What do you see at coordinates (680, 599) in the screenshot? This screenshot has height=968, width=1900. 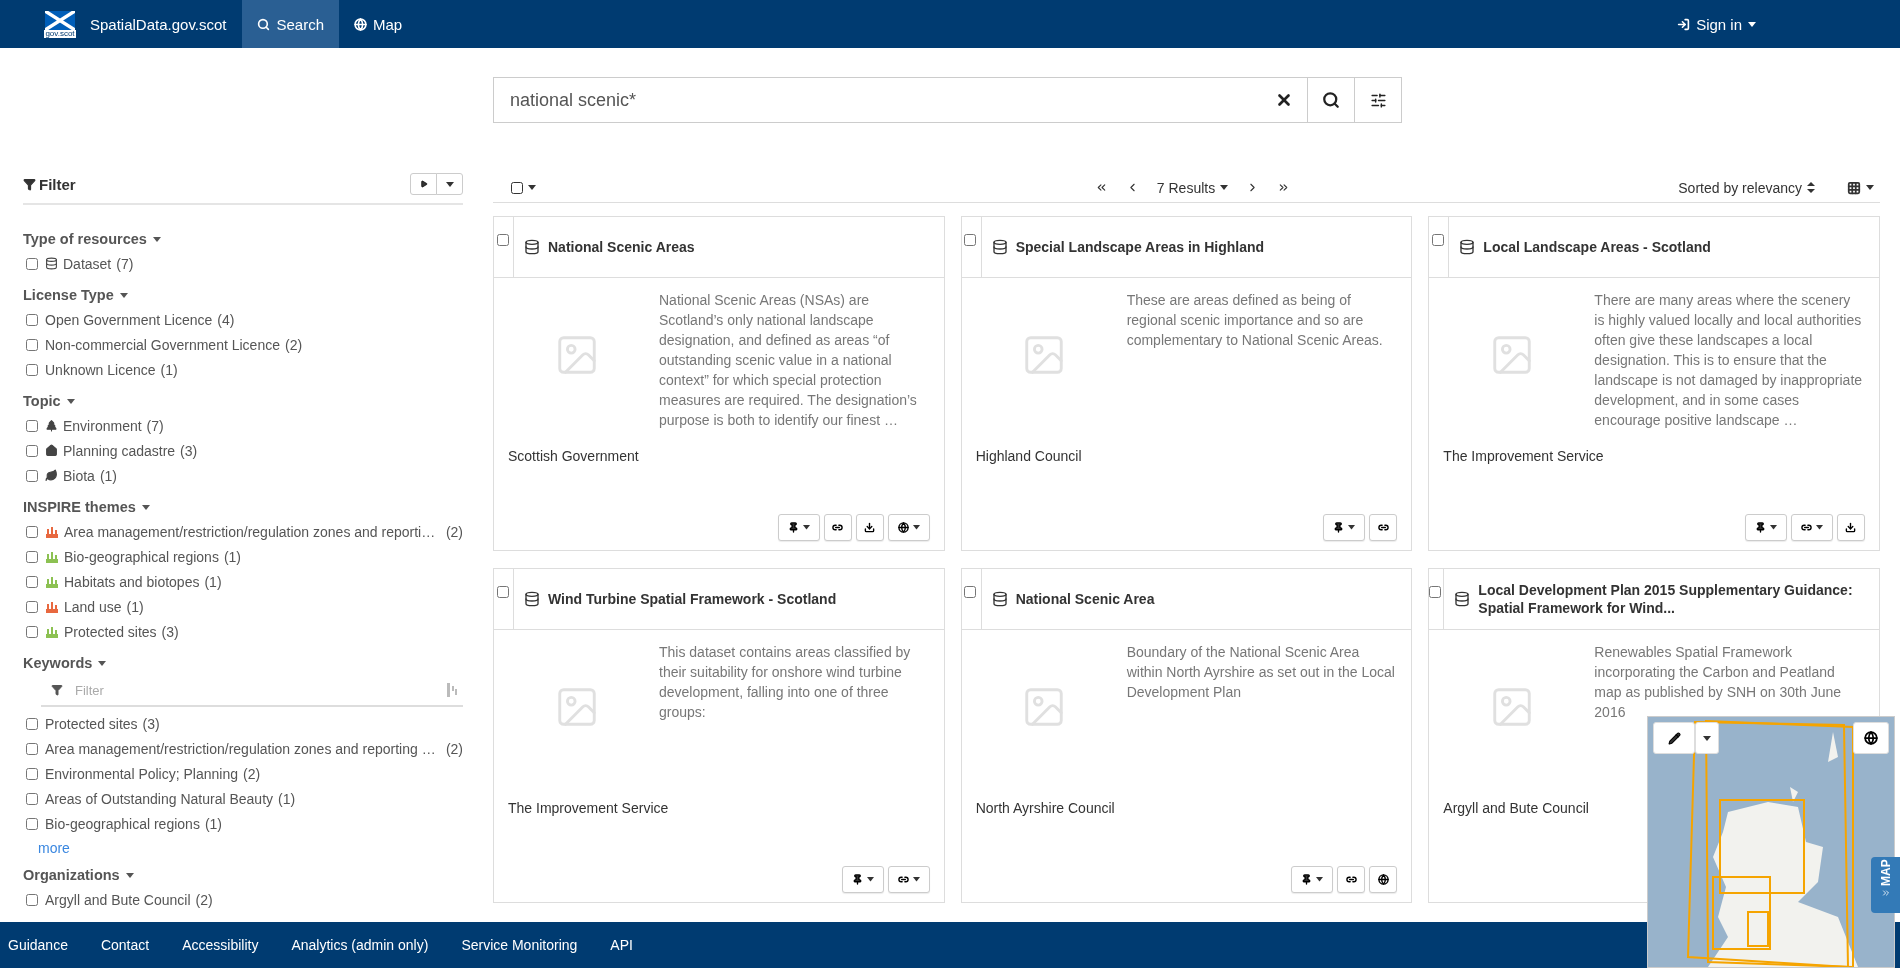 I see `card-title: Wind Turbine Spatial Framework - Scotland` at bounding box center [680, 599].